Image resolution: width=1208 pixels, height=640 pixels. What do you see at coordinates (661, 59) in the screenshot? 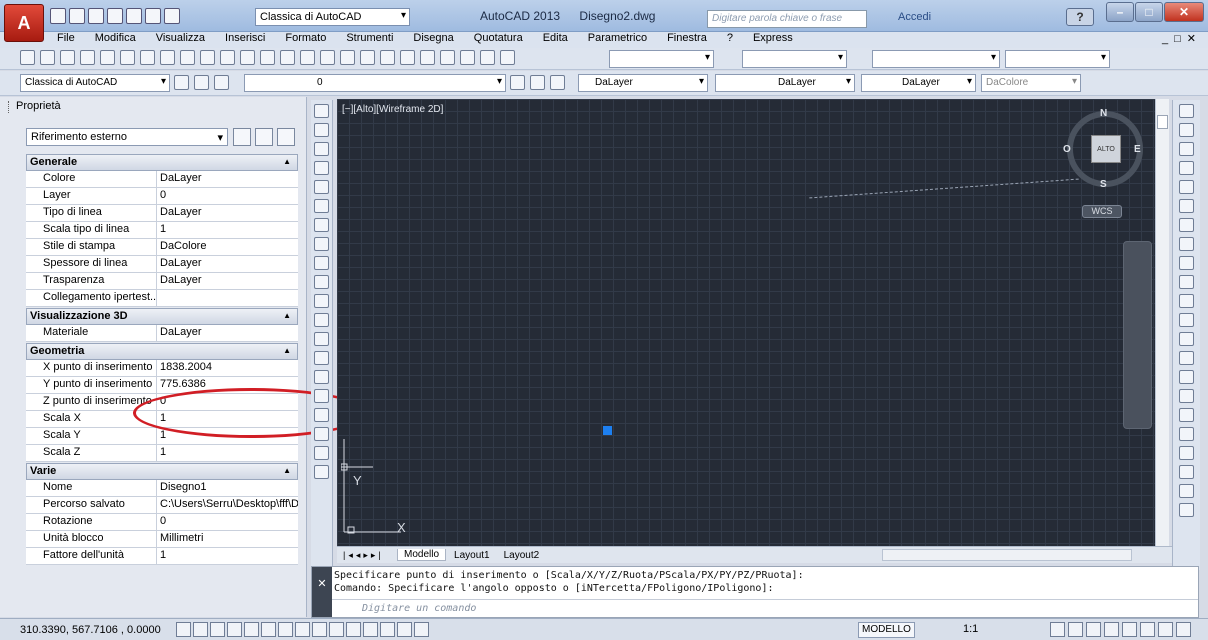
I see `text-style-dropdown` at bounding box center [661, 59].